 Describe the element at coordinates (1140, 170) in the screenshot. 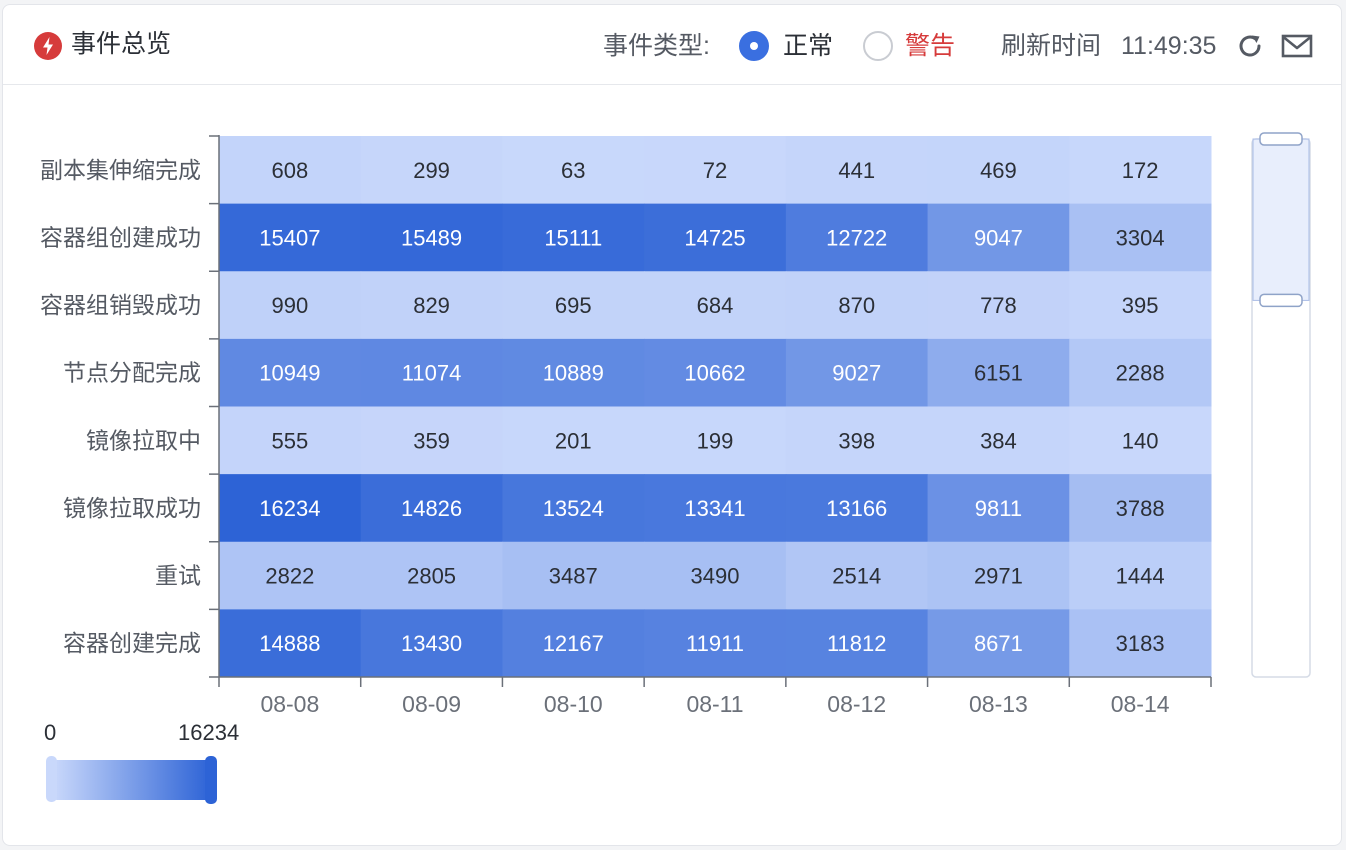

I see `heatmap-cell-value: 172` at that location.